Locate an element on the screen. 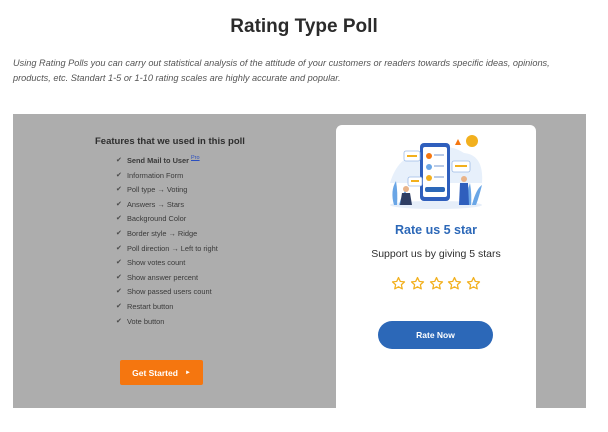  page-title: Rating Type Poll is located at coordinates (304, 26).